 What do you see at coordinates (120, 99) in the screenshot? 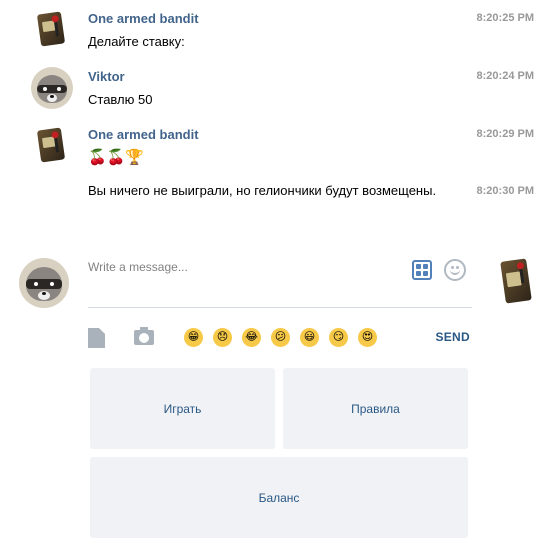
I see `message-text: Ставлю 50` at bounding box center [120, 99].